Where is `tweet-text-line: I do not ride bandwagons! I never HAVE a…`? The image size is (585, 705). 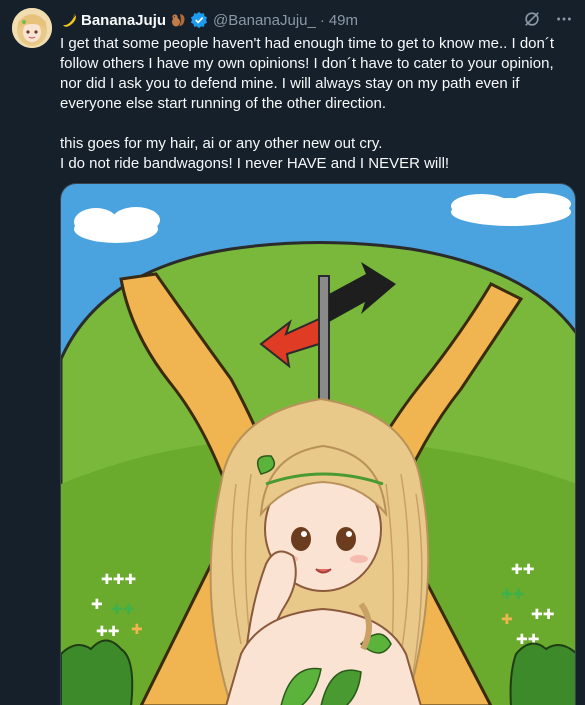
tweet-text-line: I do not ride bandwagons! I never HAVE a… is located at coordinates (255, 163).